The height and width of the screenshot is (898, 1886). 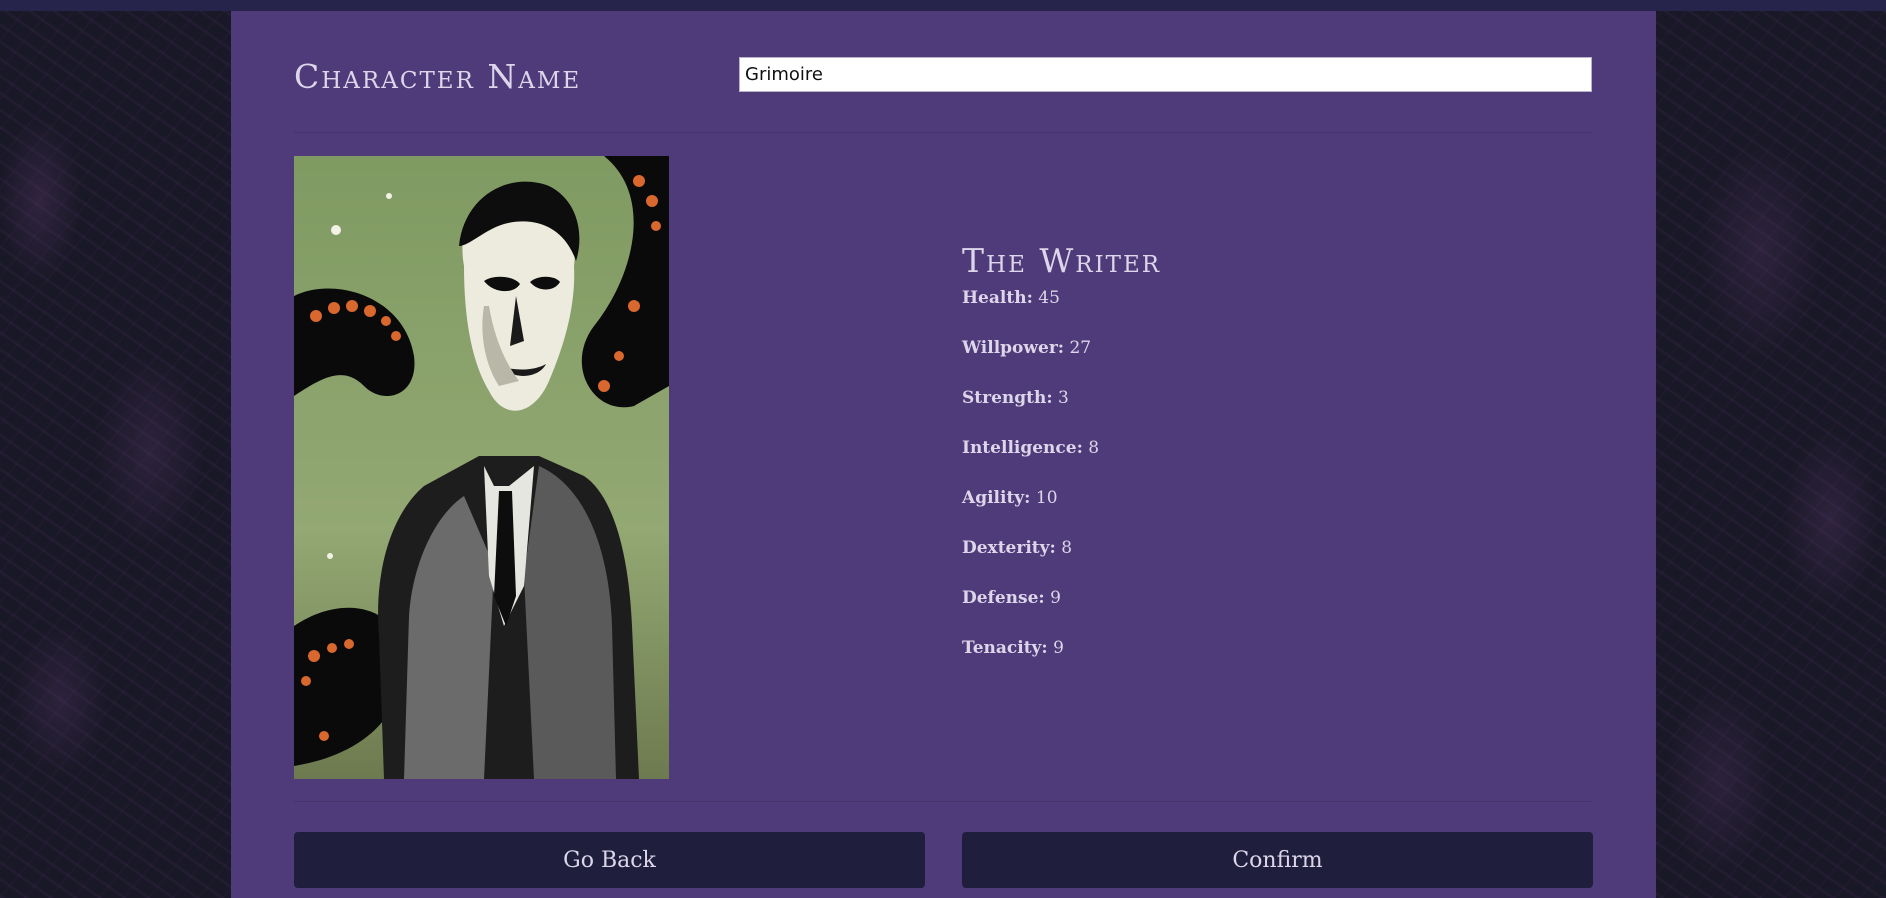 What do you see at coordinates (1262, 598) in the screenshot?
I see `stat-defense: Defense: 9` at bounding box center [1262, 598].